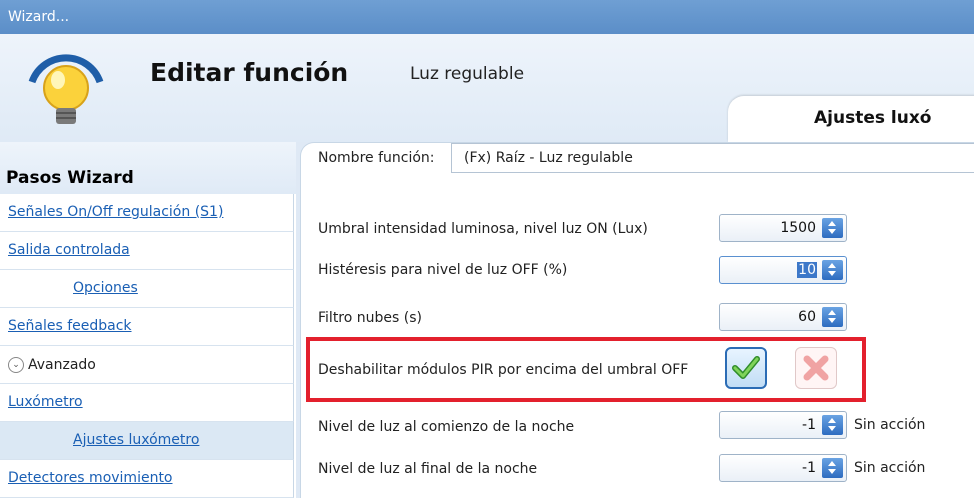 This screenshot has width=974, height=498. What do you see at coordinates (807, 317) in the screenshot?
I see `stepper-value: 60` at bounding box center [807, 317].